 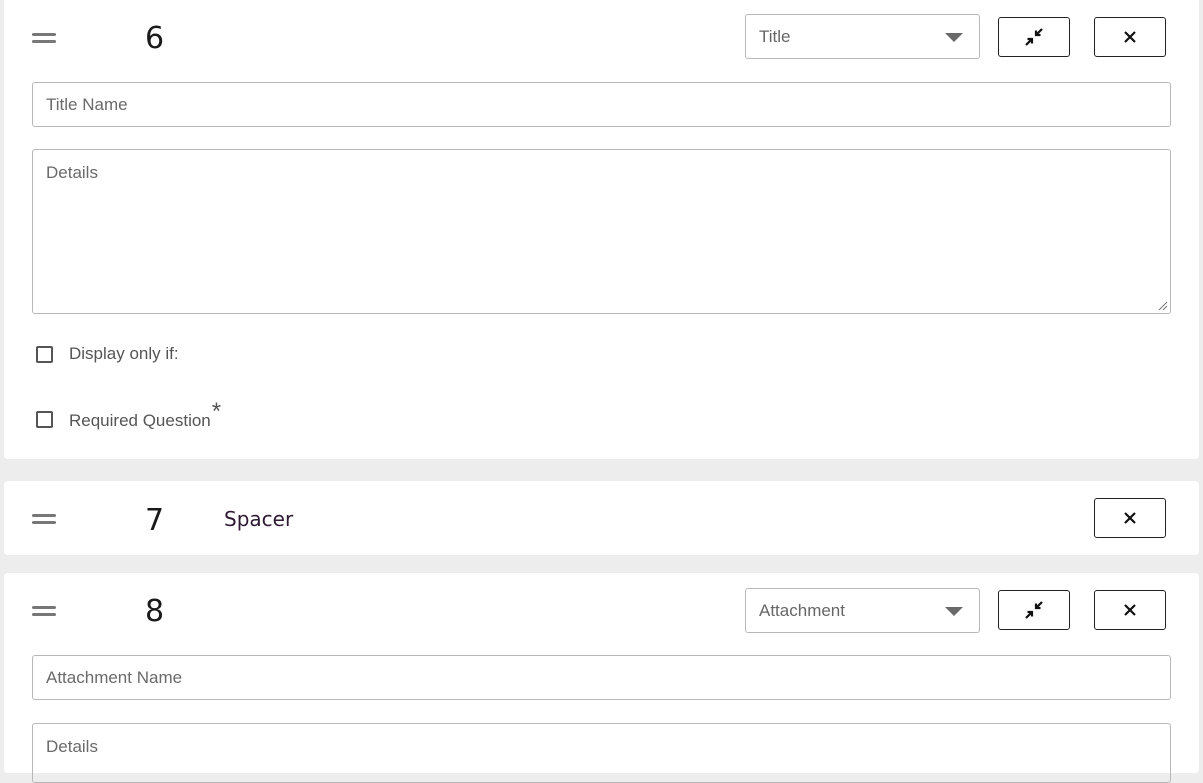 I want to click on question-number: 8, so click(x=155, y=611).